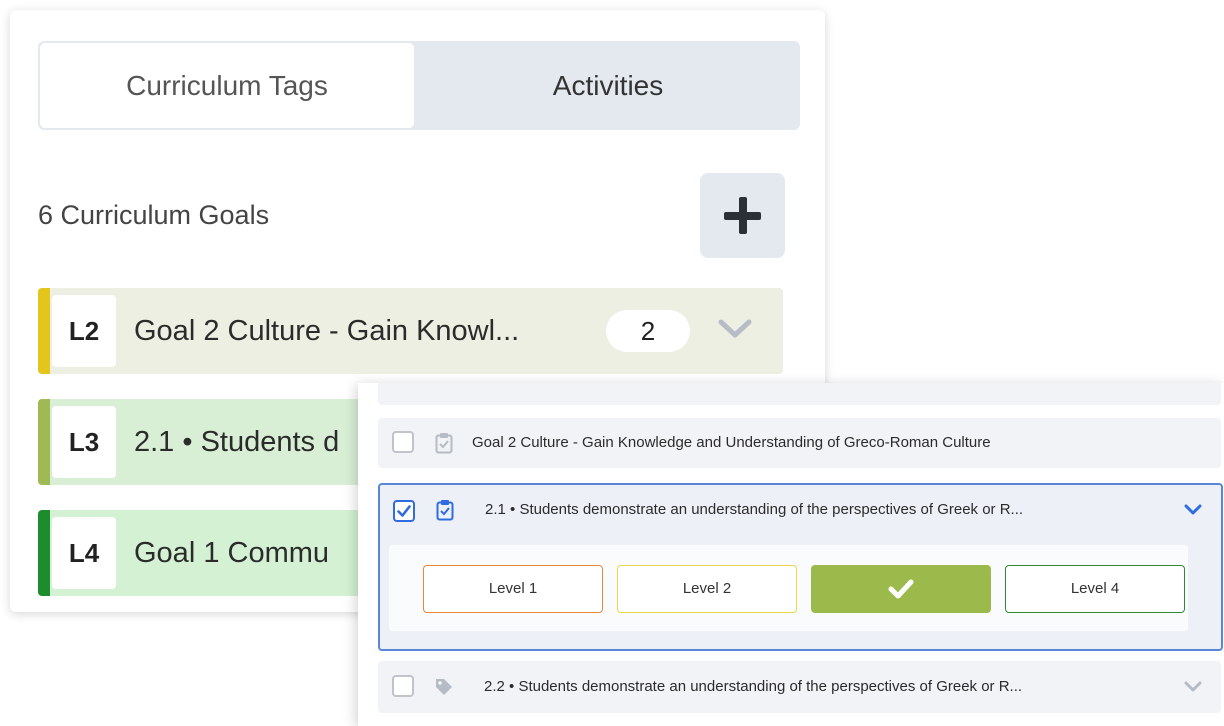  Describe the element at coordinates (154, 215) in the screenshot. I see `curriculum-goals-count: 6 Curriculum Goals` at that location.